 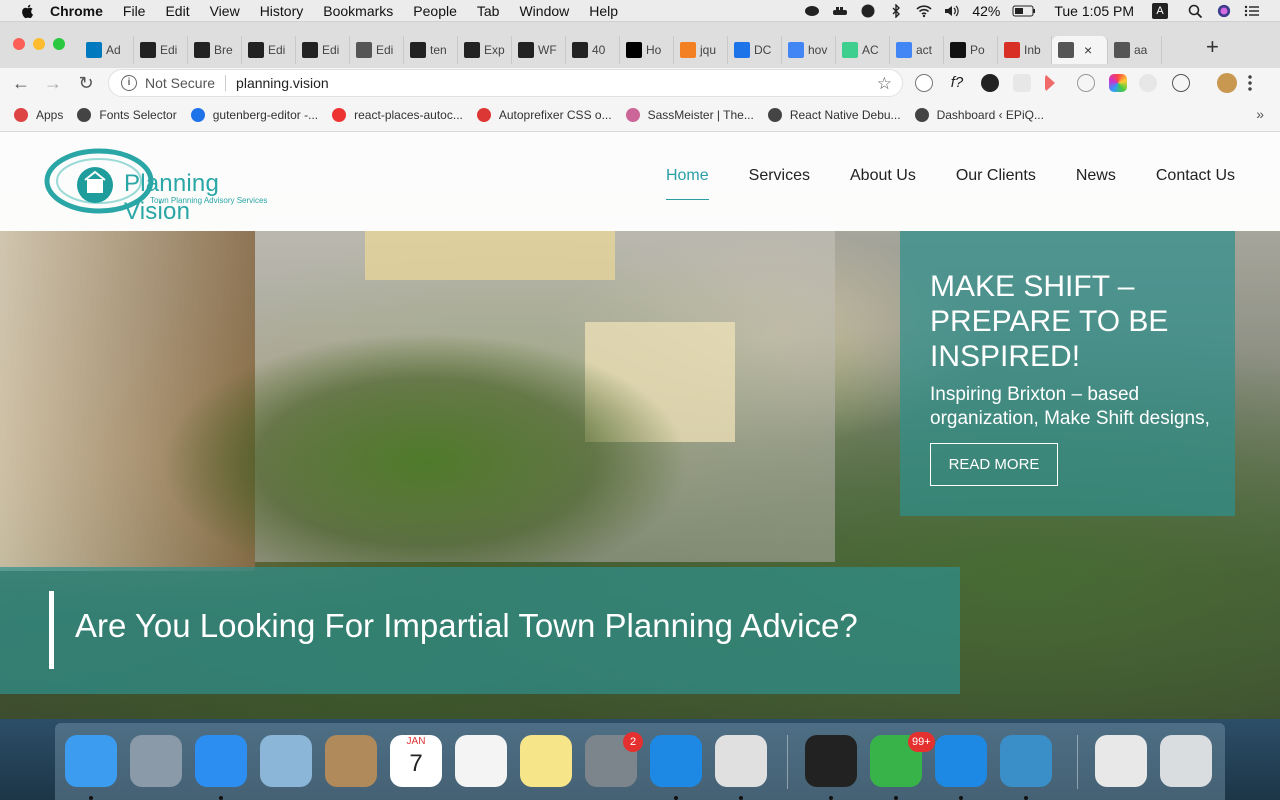 I want to click on apple-menu-icon, so click(x=28, y=11).